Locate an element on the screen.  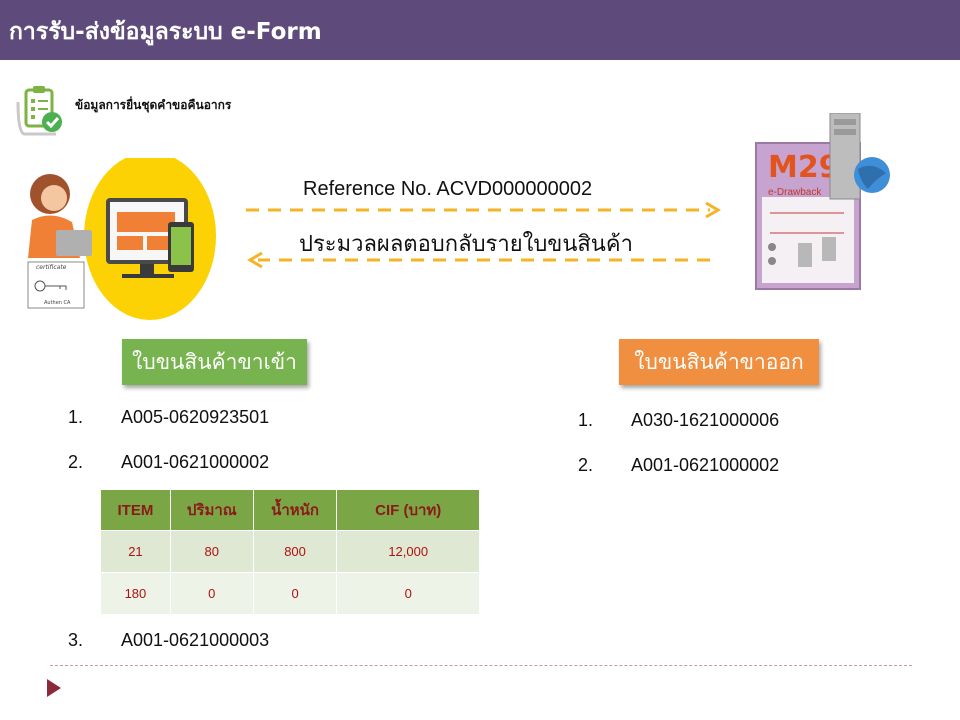
document-check-icon is located at coordinates (39, 111).